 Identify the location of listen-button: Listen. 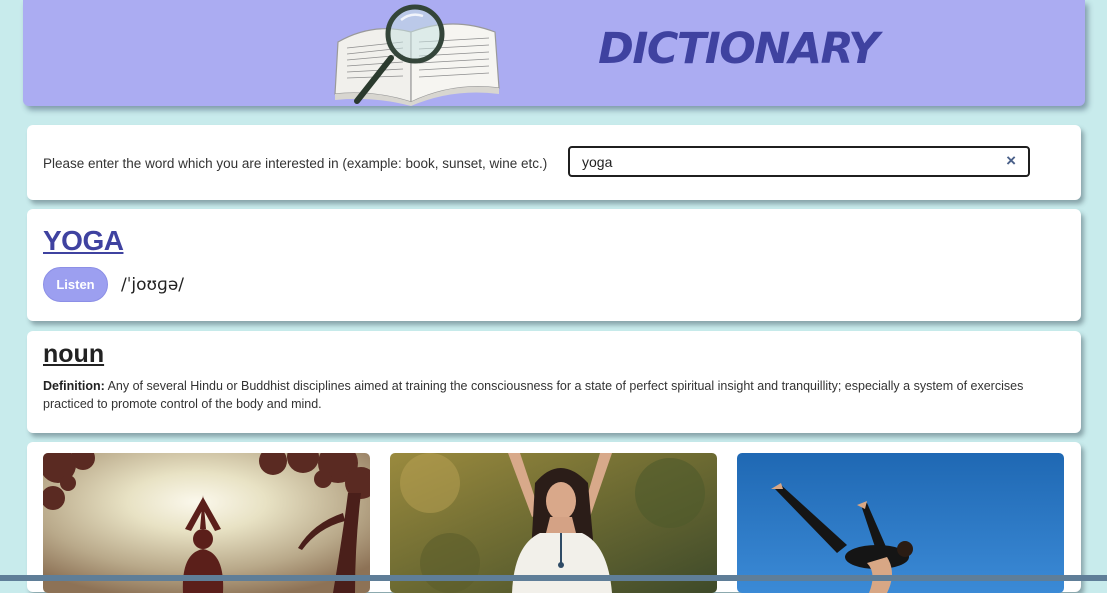
(75, 284).